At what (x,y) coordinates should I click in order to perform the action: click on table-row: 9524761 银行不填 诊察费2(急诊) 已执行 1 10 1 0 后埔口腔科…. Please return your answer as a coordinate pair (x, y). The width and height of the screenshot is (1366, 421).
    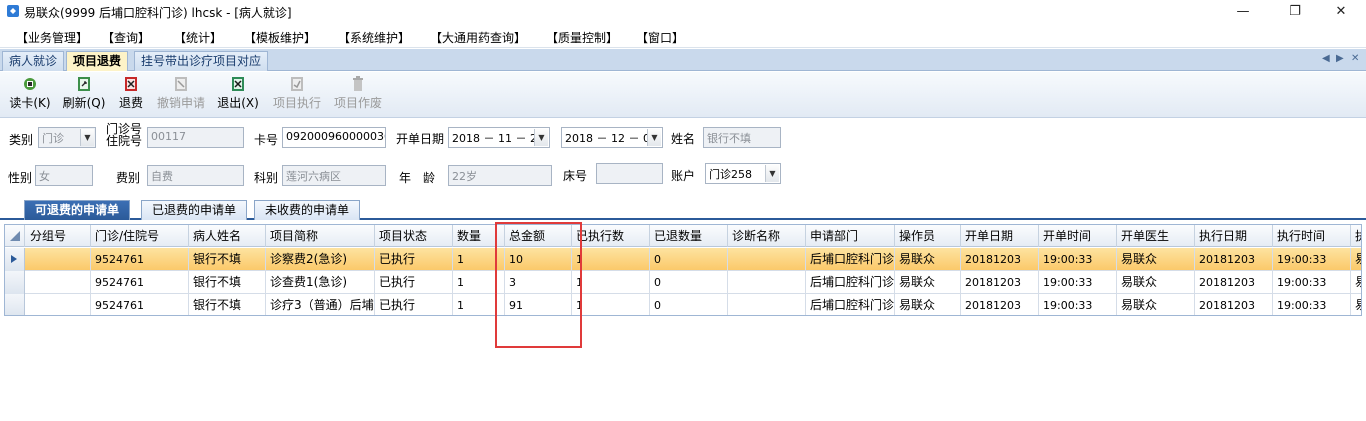
    Looking at the image, I should click on (683, 259).